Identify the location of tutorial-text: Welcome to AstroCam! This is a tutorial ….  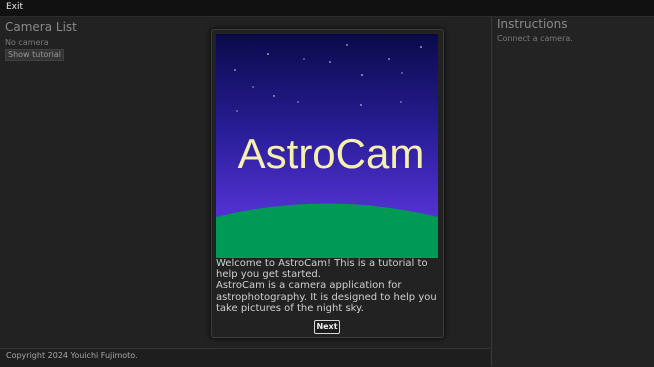
(328, 286).